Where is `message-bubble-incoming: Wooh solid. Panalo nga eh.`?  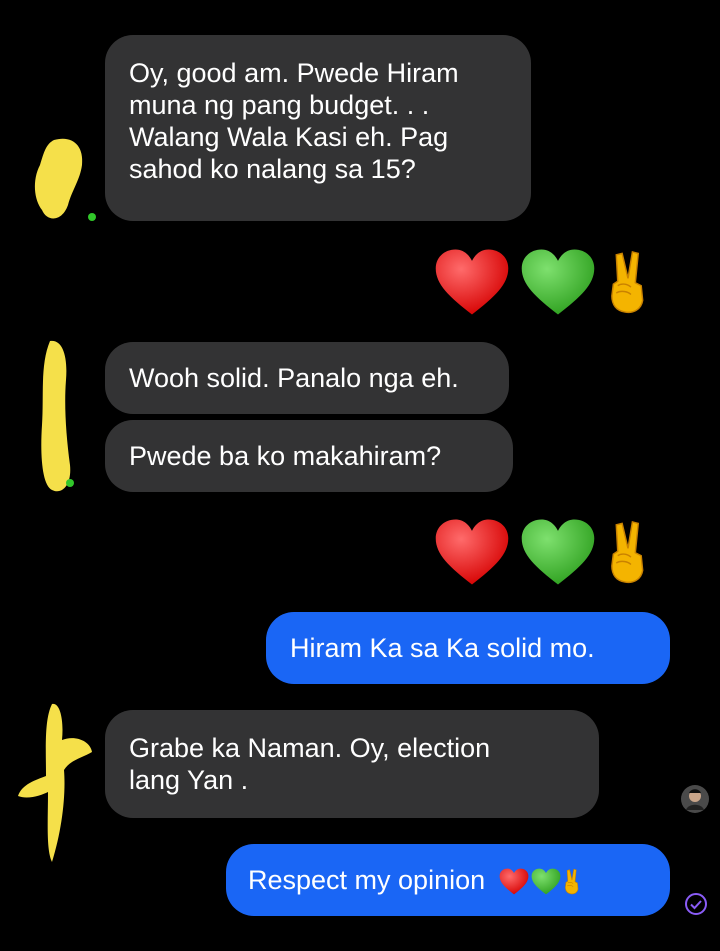 message-bubble-incoming: Wooh solid. Panalo nga eh. is located at coordinates (307, 378).